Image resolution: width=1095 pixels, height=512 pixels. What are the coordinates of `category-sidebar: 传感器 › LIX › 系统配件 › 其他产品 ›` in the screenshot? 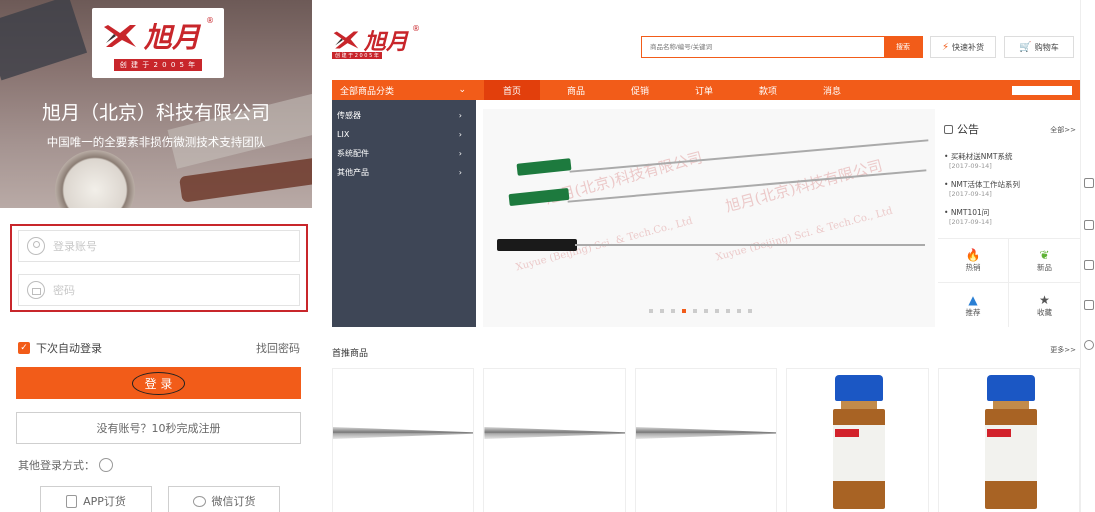 It's located at (404, 213).